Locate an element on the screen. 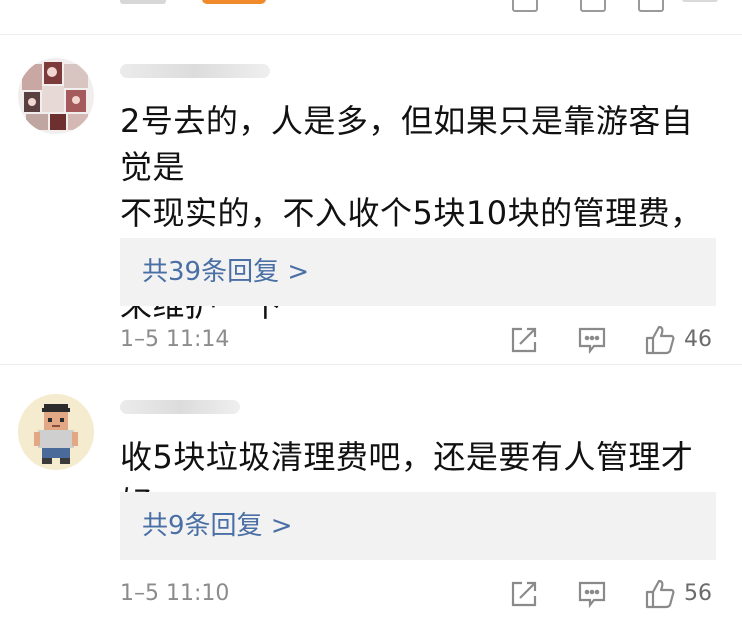 The width and height of the screenshot is (742, 630). collage-avatar-icon is located at coordinates (56, 96).